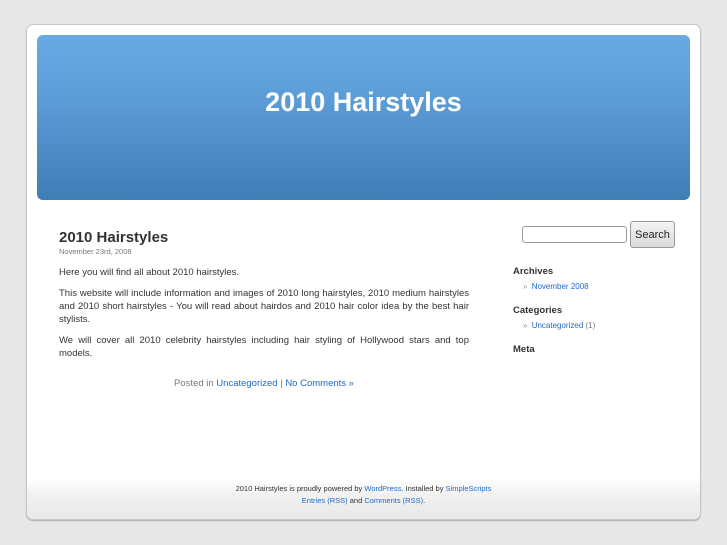  What do you see at coordinates (325, 500) in the screenshot?
I see `entries-rss-link: Entries (RSS)` at bounding box center [325, 500].